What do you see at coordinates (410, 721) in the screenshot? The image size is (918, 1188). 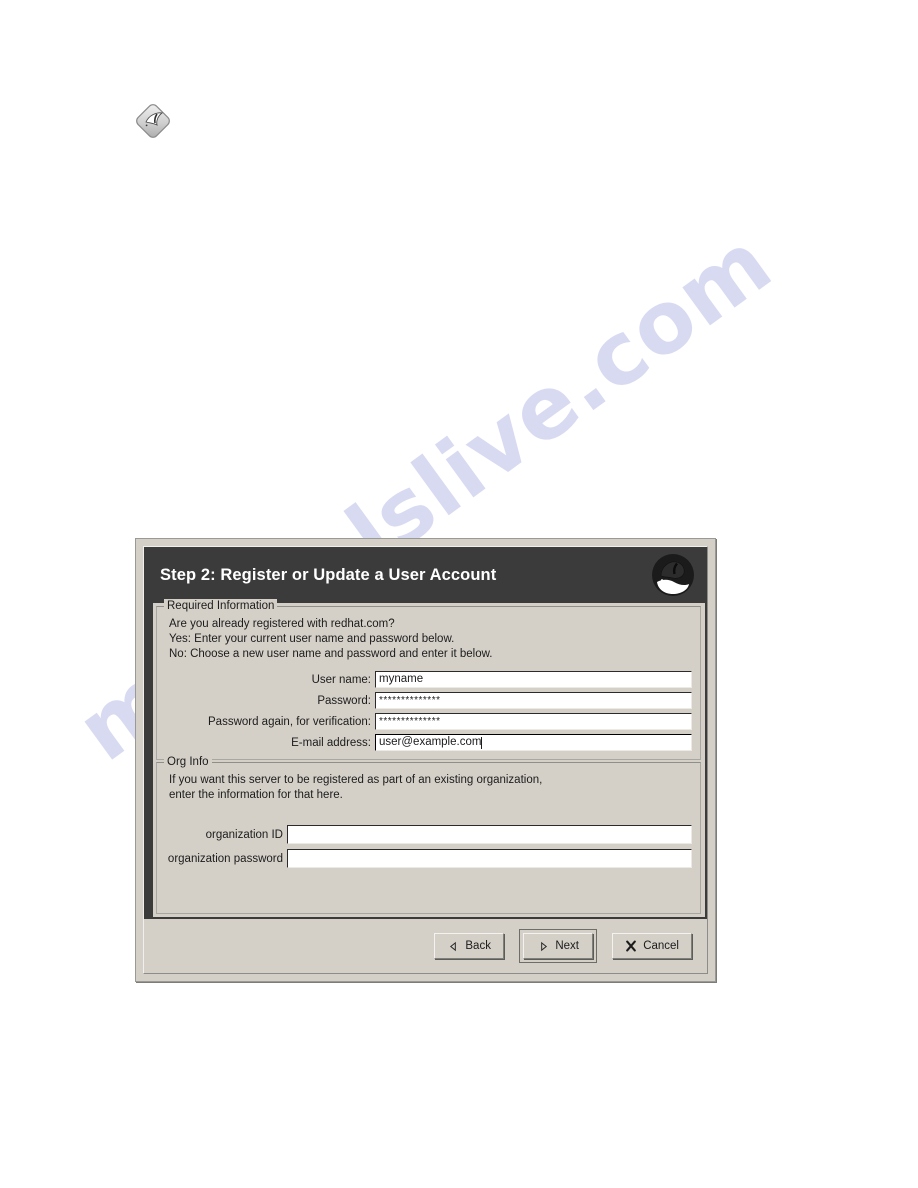 I see `password-verify-value: **************` at bounding box center [410, 721].